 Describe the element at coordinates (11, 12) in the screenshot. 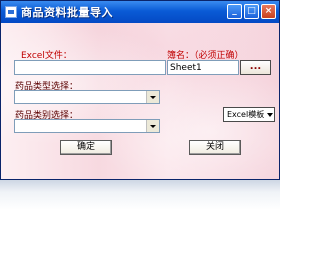

I see `app-icon` at that location.